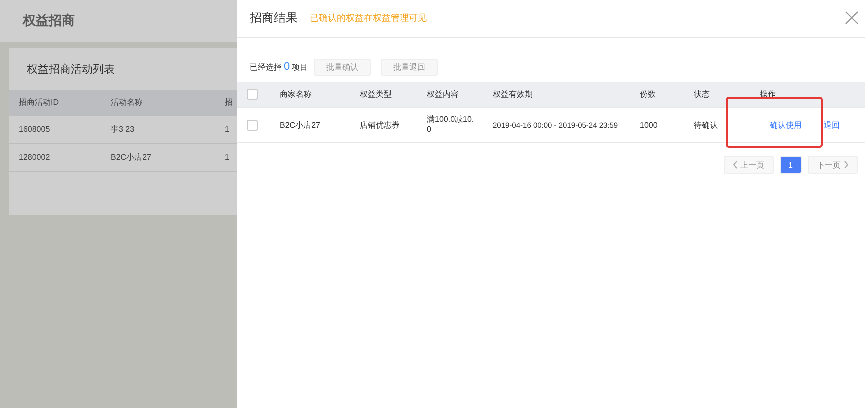 This screenshot has width=865, height=408. I want to click on table-cell-text: 事3 23, so click(123, 129).